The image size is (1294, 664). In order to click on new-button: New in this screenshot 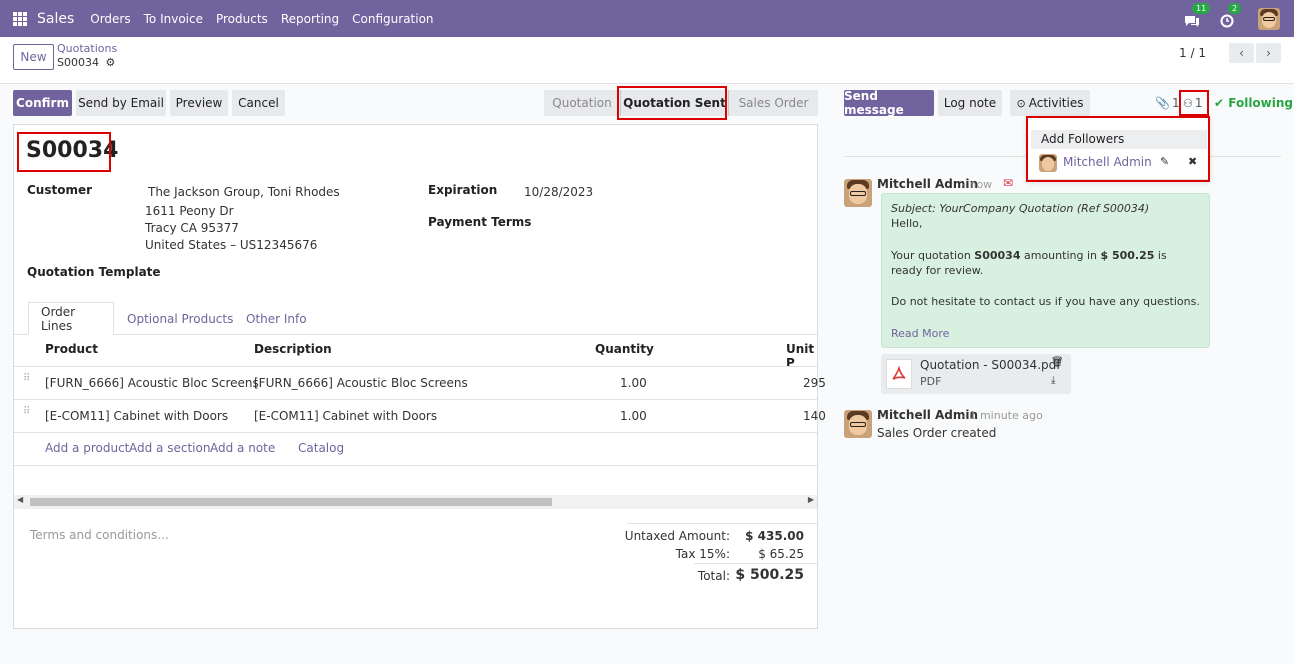, I will do `click(33, 57)`.